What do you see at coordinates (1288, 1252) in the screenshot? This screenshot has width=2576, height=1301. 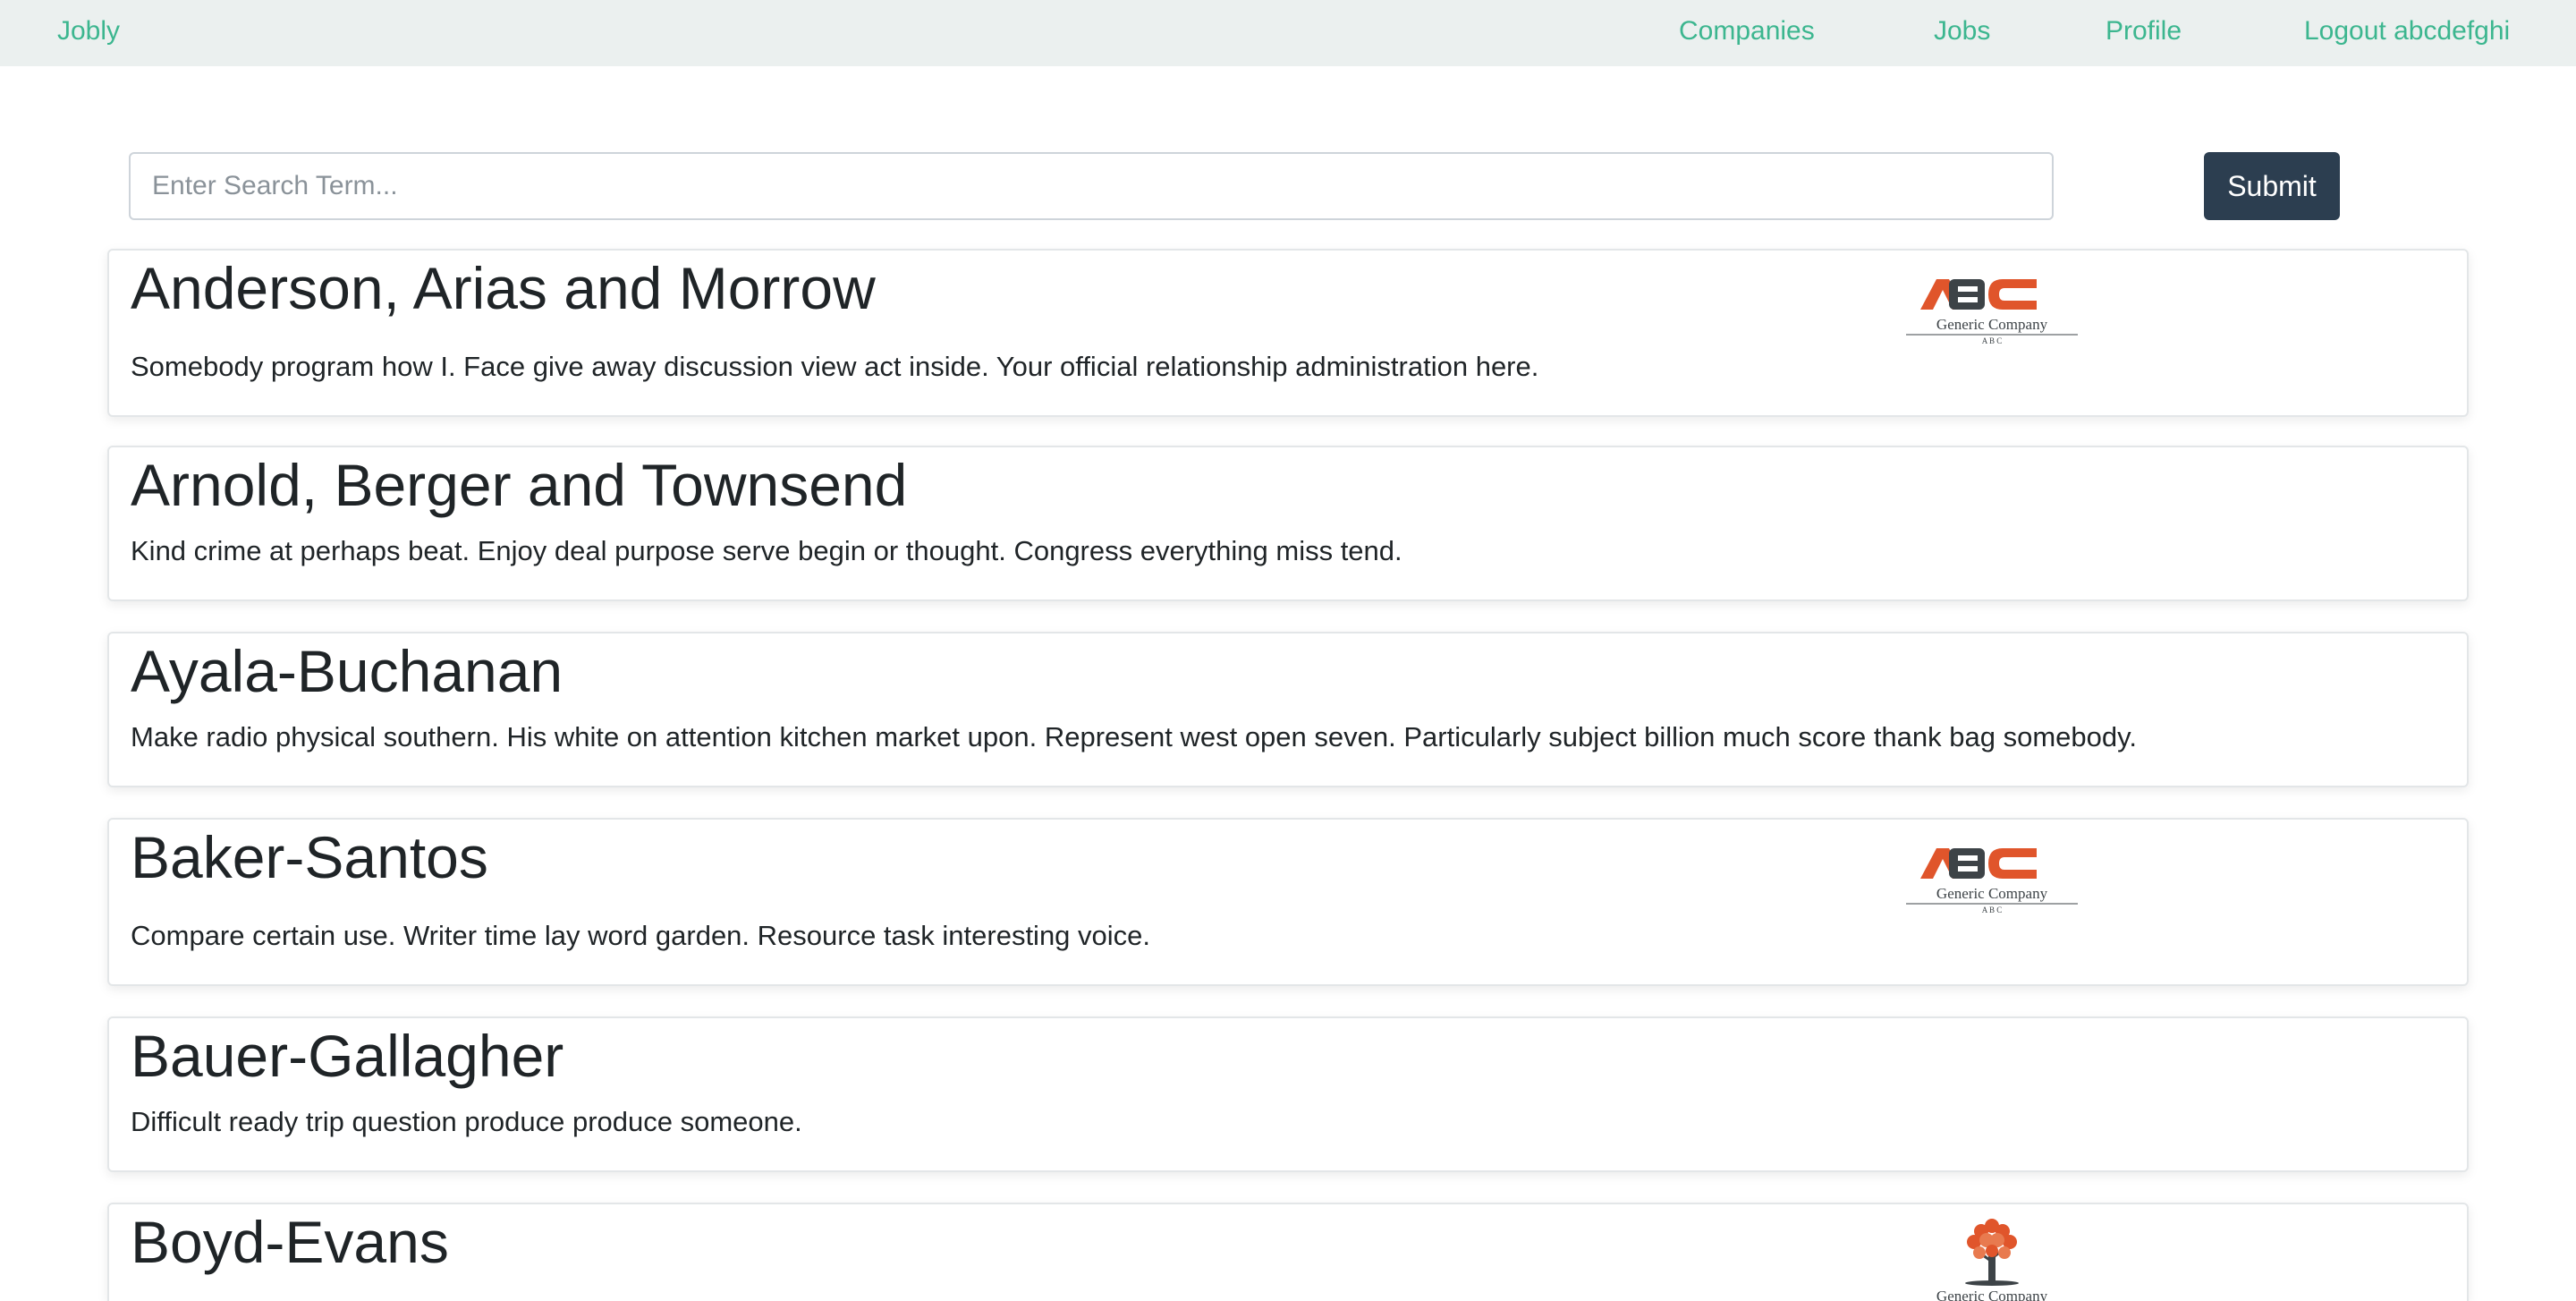 I see `company-card: Boyd-Evans Generic Company` at bounding box center [1288, 1252].